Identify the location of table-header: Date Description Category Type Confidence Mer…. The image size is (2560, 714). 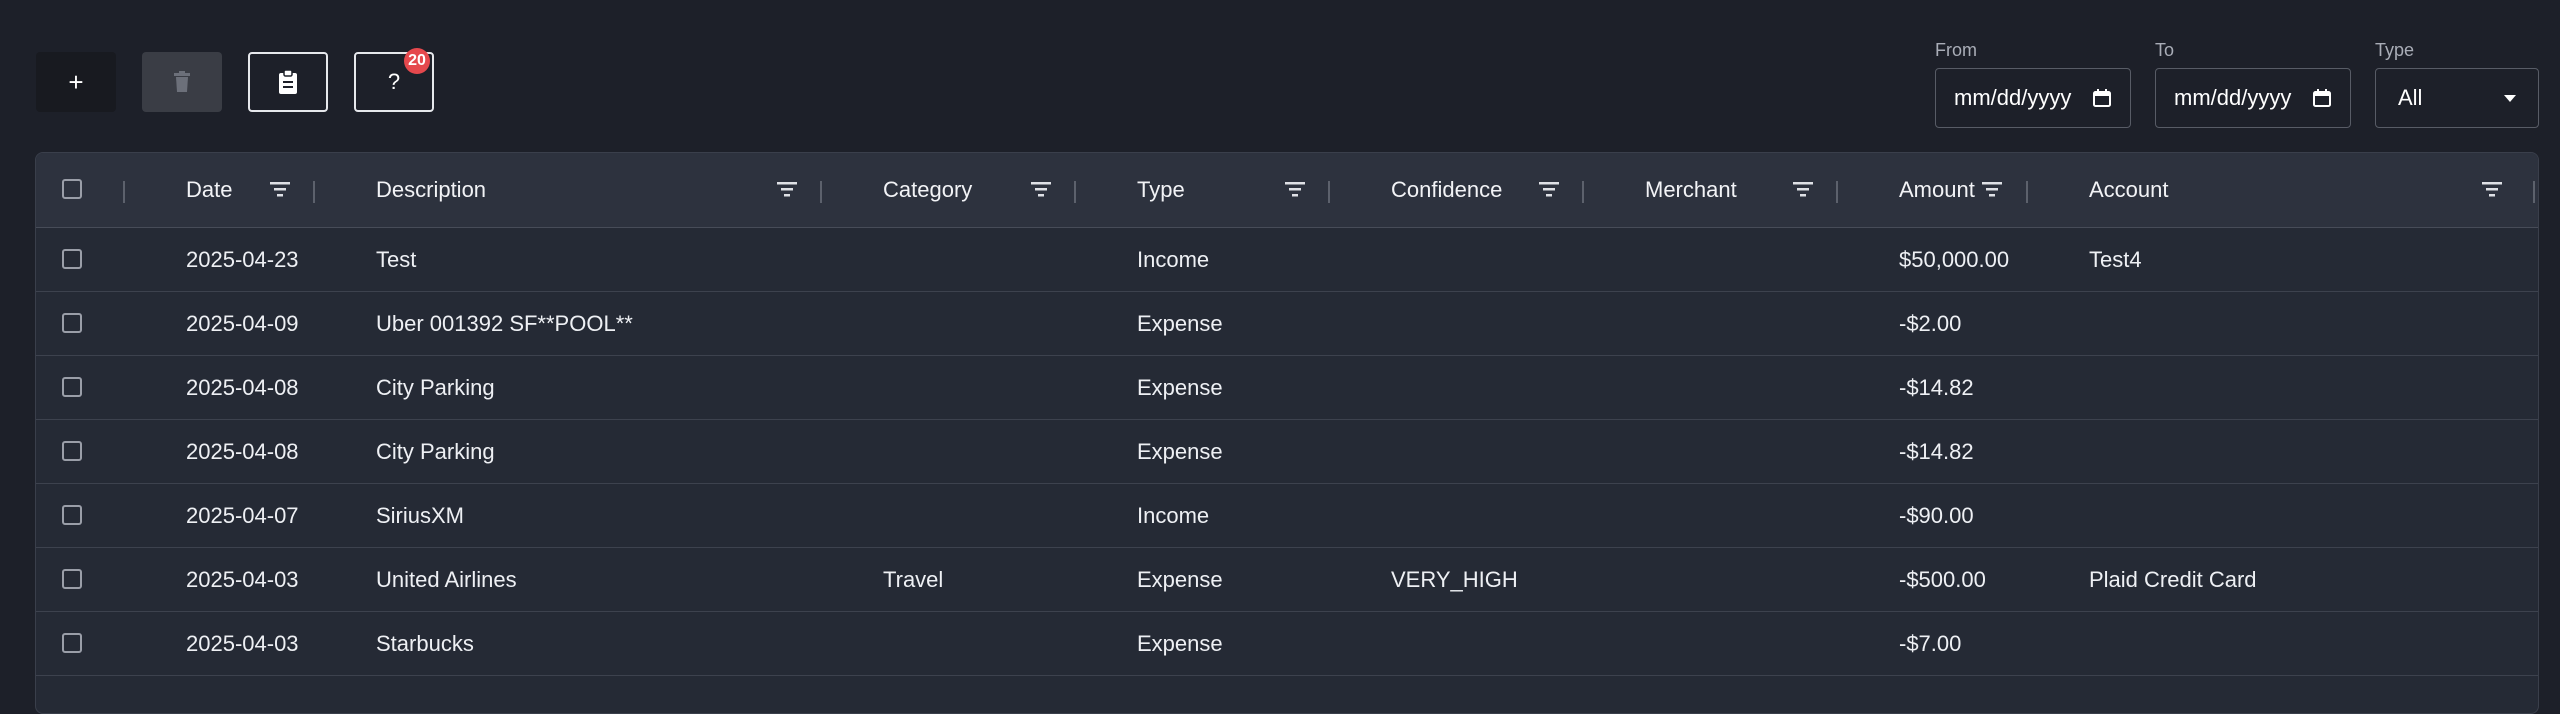
(1287, 190).